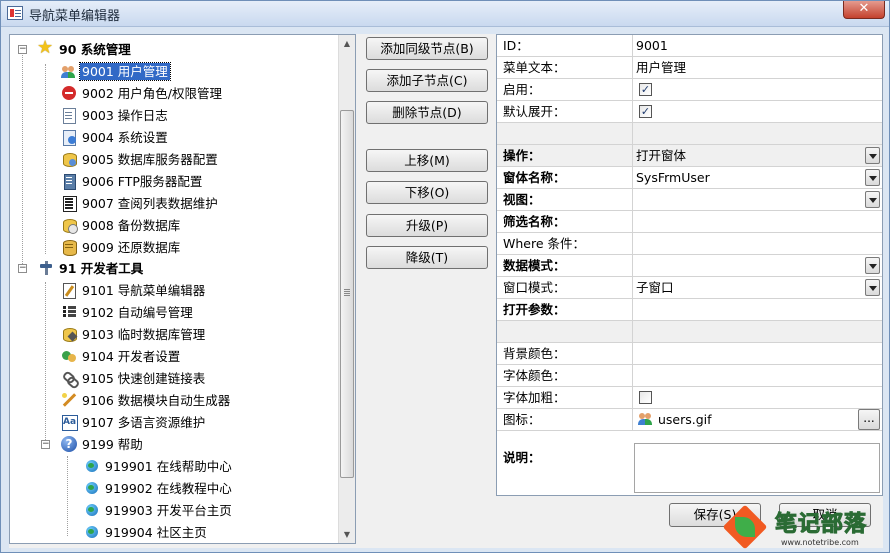 Image resolution: width=890 pixels, height=553 pixels. What do you see at coordinates (45, 444) in the screenshot?
I see `collapse-9199-button: −` at bounding box center [45, 444].